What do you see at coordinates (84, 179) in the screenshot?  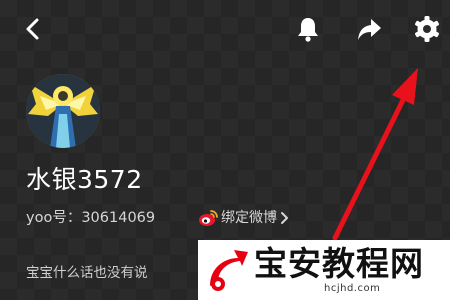 I see `username: 水银3572` at bounding box center [84, 179].